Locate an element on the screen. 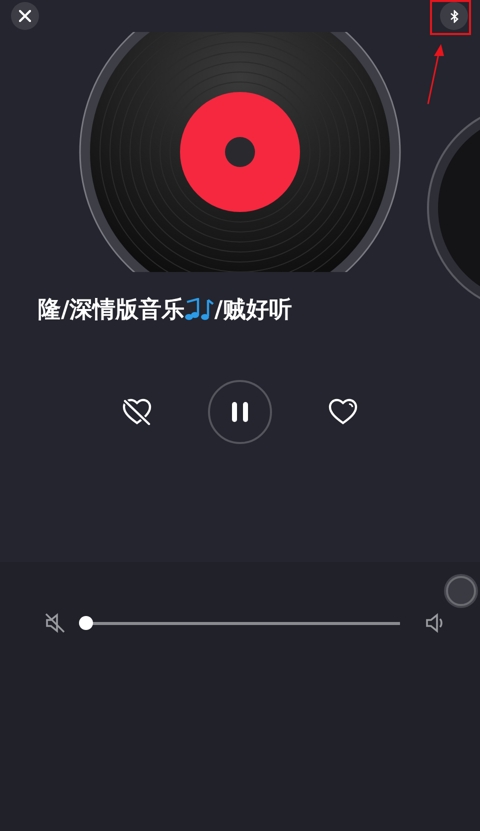 The height and width of the screenshot is (831, 480). song-title: /贼好听 is located at coordinates (253, 310).